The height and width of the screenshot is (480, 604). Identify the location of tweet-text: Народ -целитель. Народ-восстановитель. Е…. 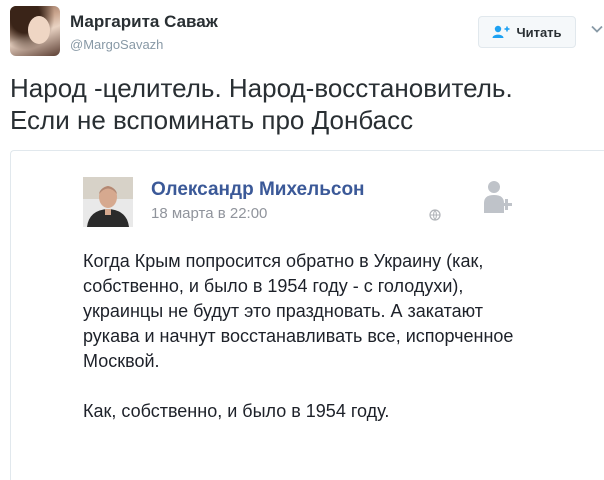
(302, 104).